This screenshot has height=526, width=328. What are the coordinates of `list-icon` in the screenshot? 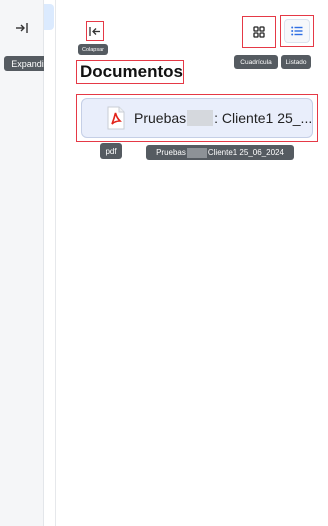 It's located at (297, 31).